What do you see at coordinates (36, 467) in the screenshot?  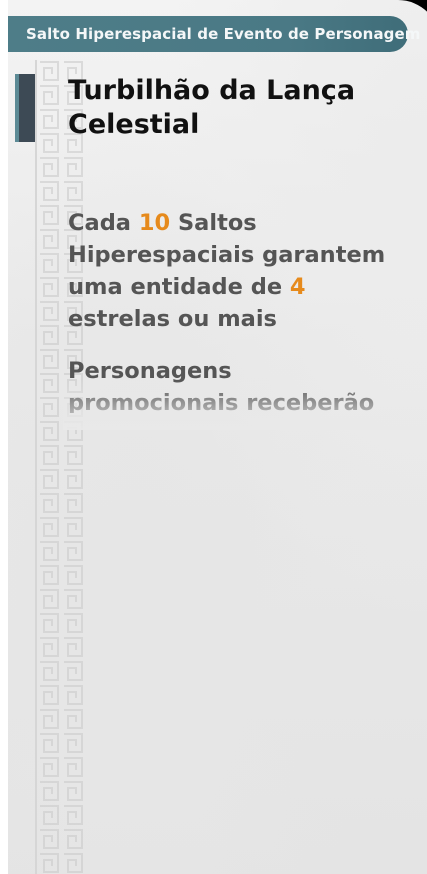 I see `pattern-divider` at bounding box center [36, 467].